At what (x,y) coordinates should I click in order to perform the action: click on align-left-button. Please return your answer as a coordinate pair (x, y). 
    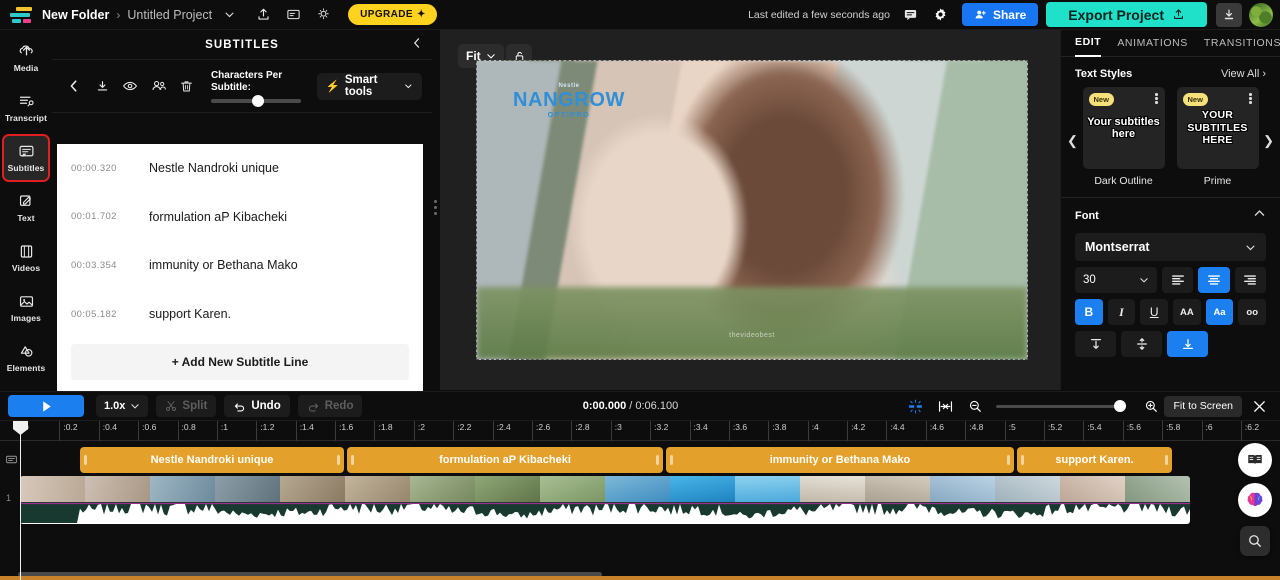
    Looking at the image, I should click on (1178, 280).